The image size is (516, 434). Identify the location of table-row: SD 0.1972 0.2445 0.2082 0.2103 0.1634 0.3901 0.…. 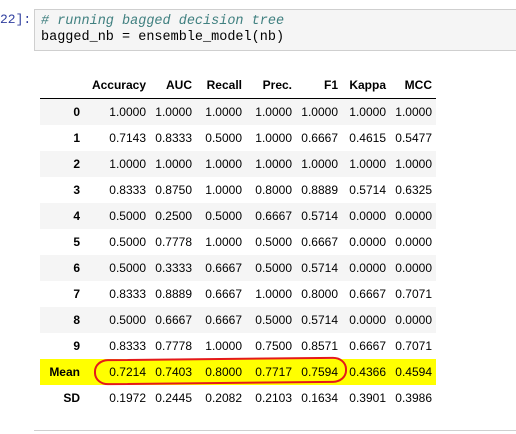
(238, 398).